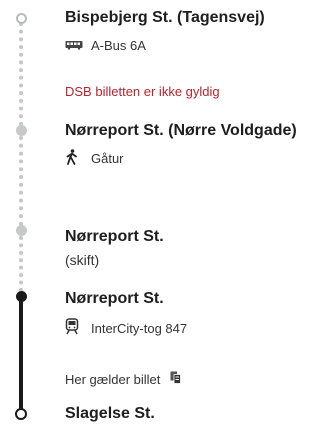 This screenshot has width=328, height=428. I want to click on train-route-line, so click(21, 354).